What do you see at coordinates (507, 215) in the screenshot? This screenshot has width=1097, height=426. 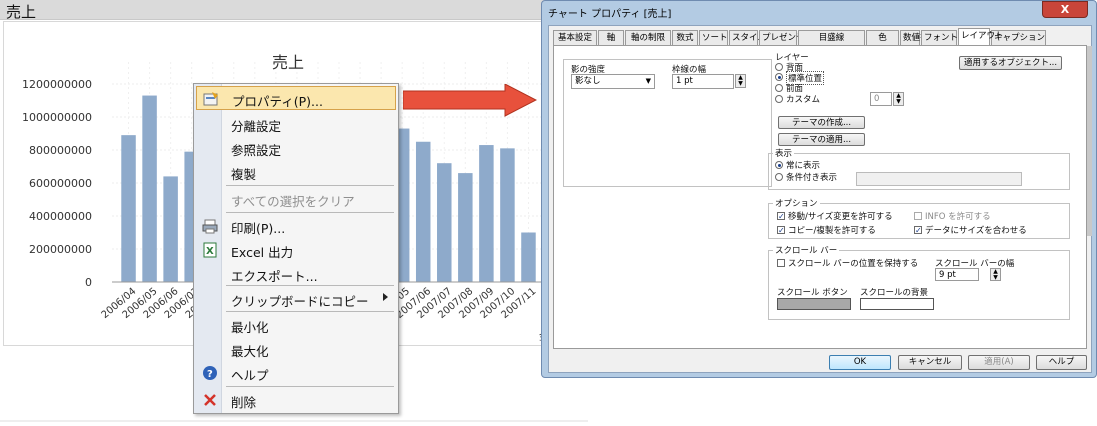 I see `bar-2007/10` at bounding box center [507, 215].